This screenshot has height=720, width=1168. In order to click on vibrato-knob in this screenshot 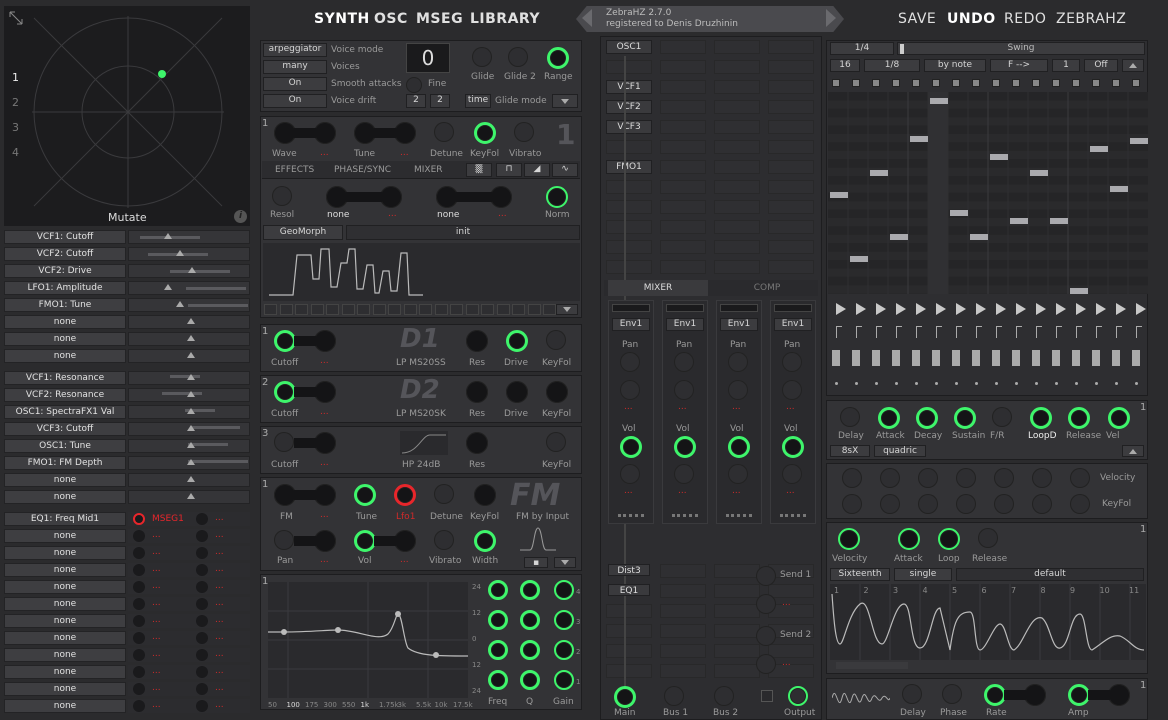, I will do `click(524, 132)`.